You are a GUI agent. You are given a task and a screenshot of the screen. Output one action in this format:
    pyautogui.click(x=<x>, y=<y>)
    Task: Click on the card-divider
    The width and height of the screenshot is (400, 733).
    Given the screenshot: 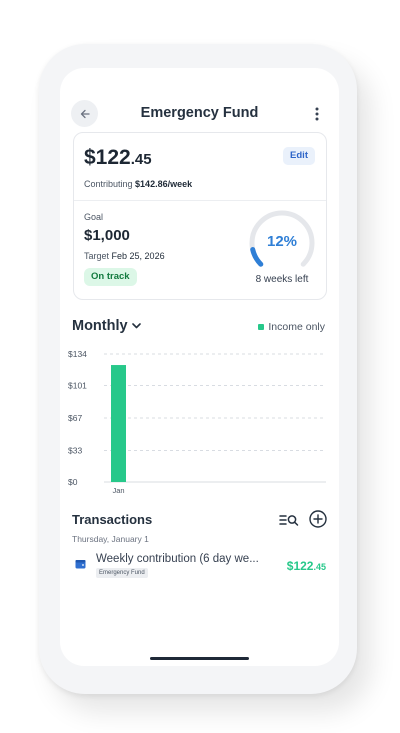 What is the action you would take?
    pyautogui.click(x=200, y=200)
    